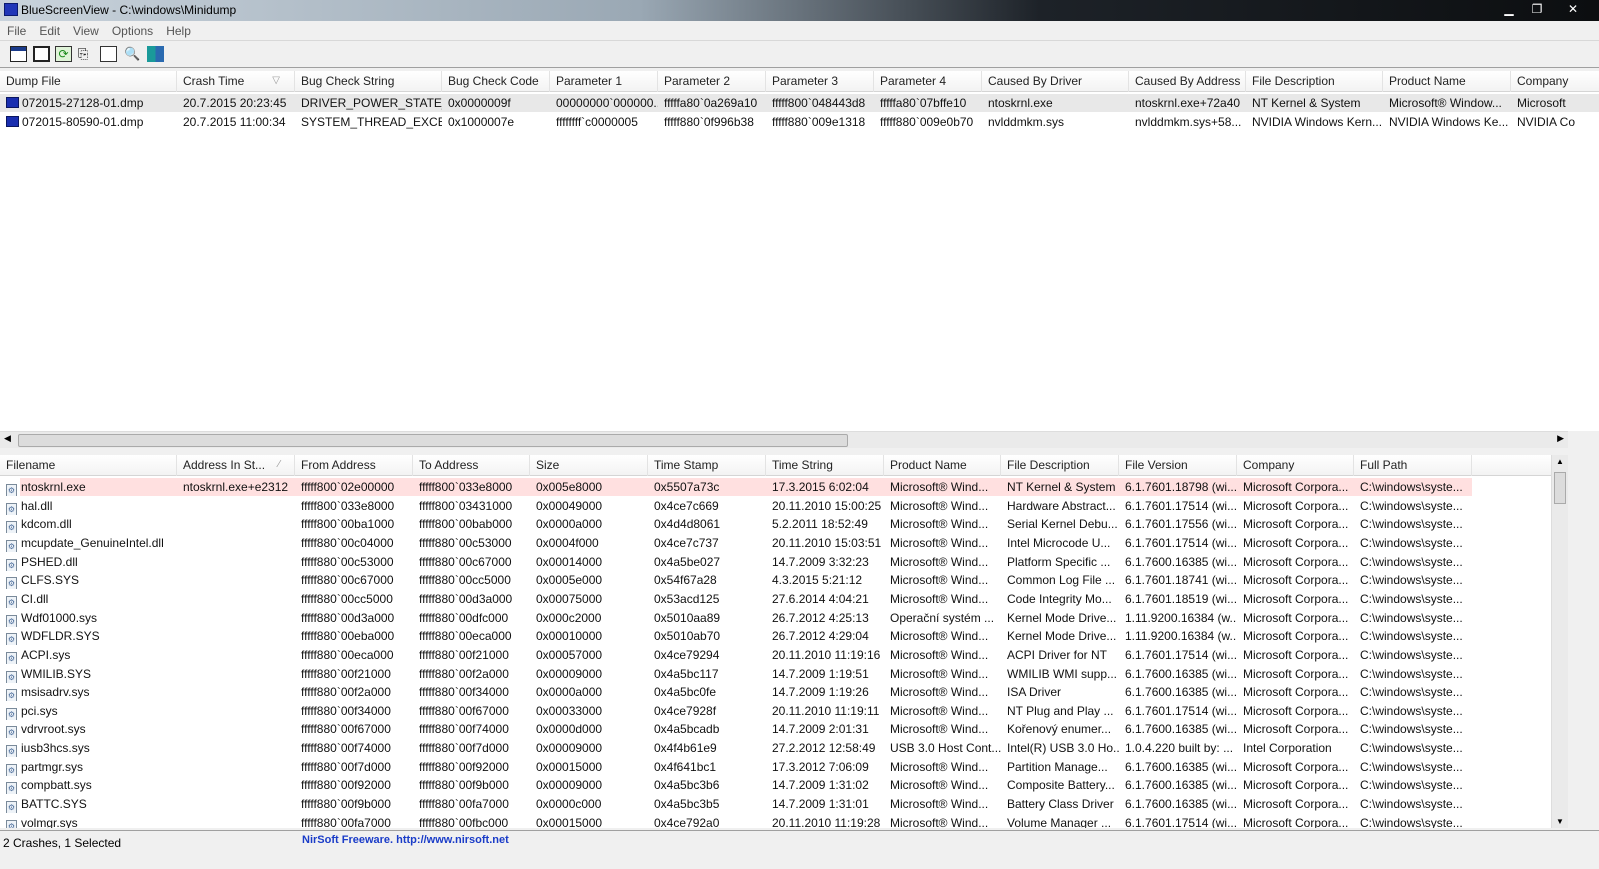 Image resolution: width=1599 pixels, height=869 pixels. Describe the element at coordinates (16, 29) in the screenshot. I see `menu-file: File` at that location.